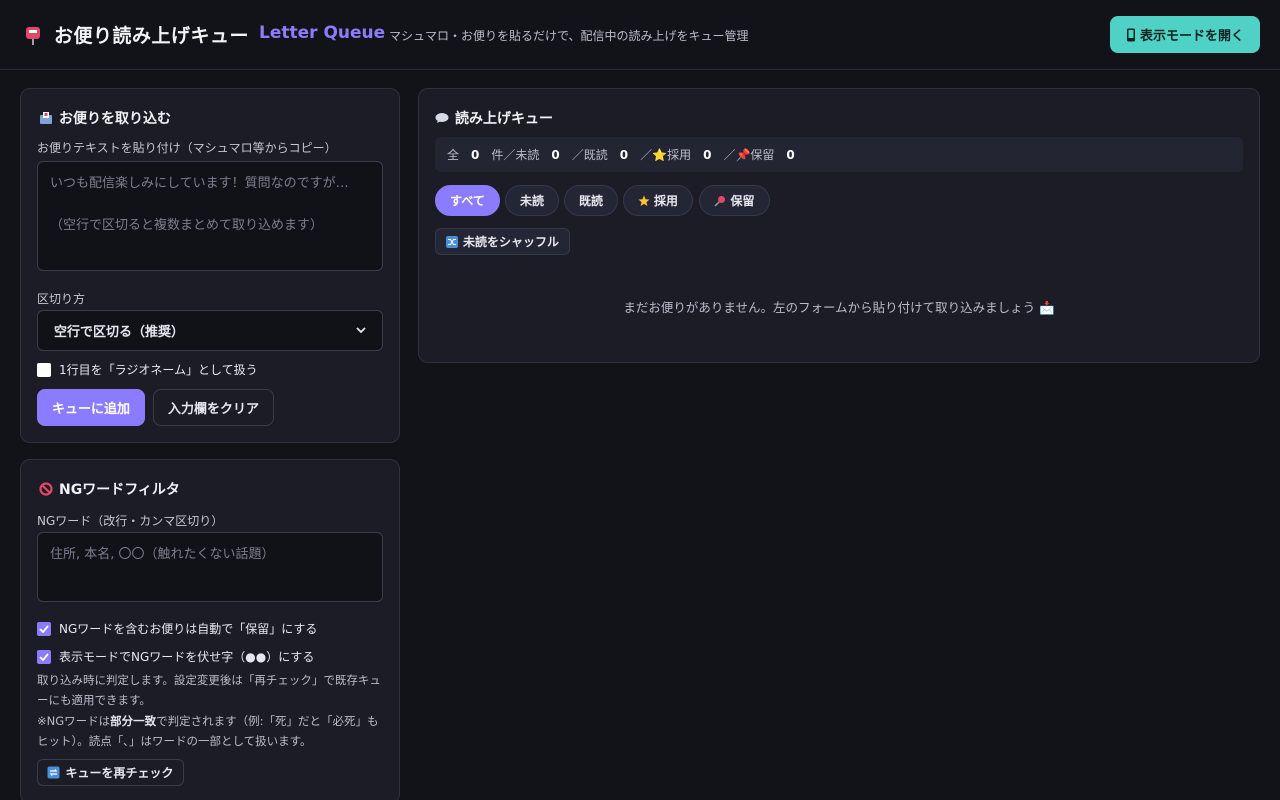  I want to click on mask-checkbox, so click(44, 656).